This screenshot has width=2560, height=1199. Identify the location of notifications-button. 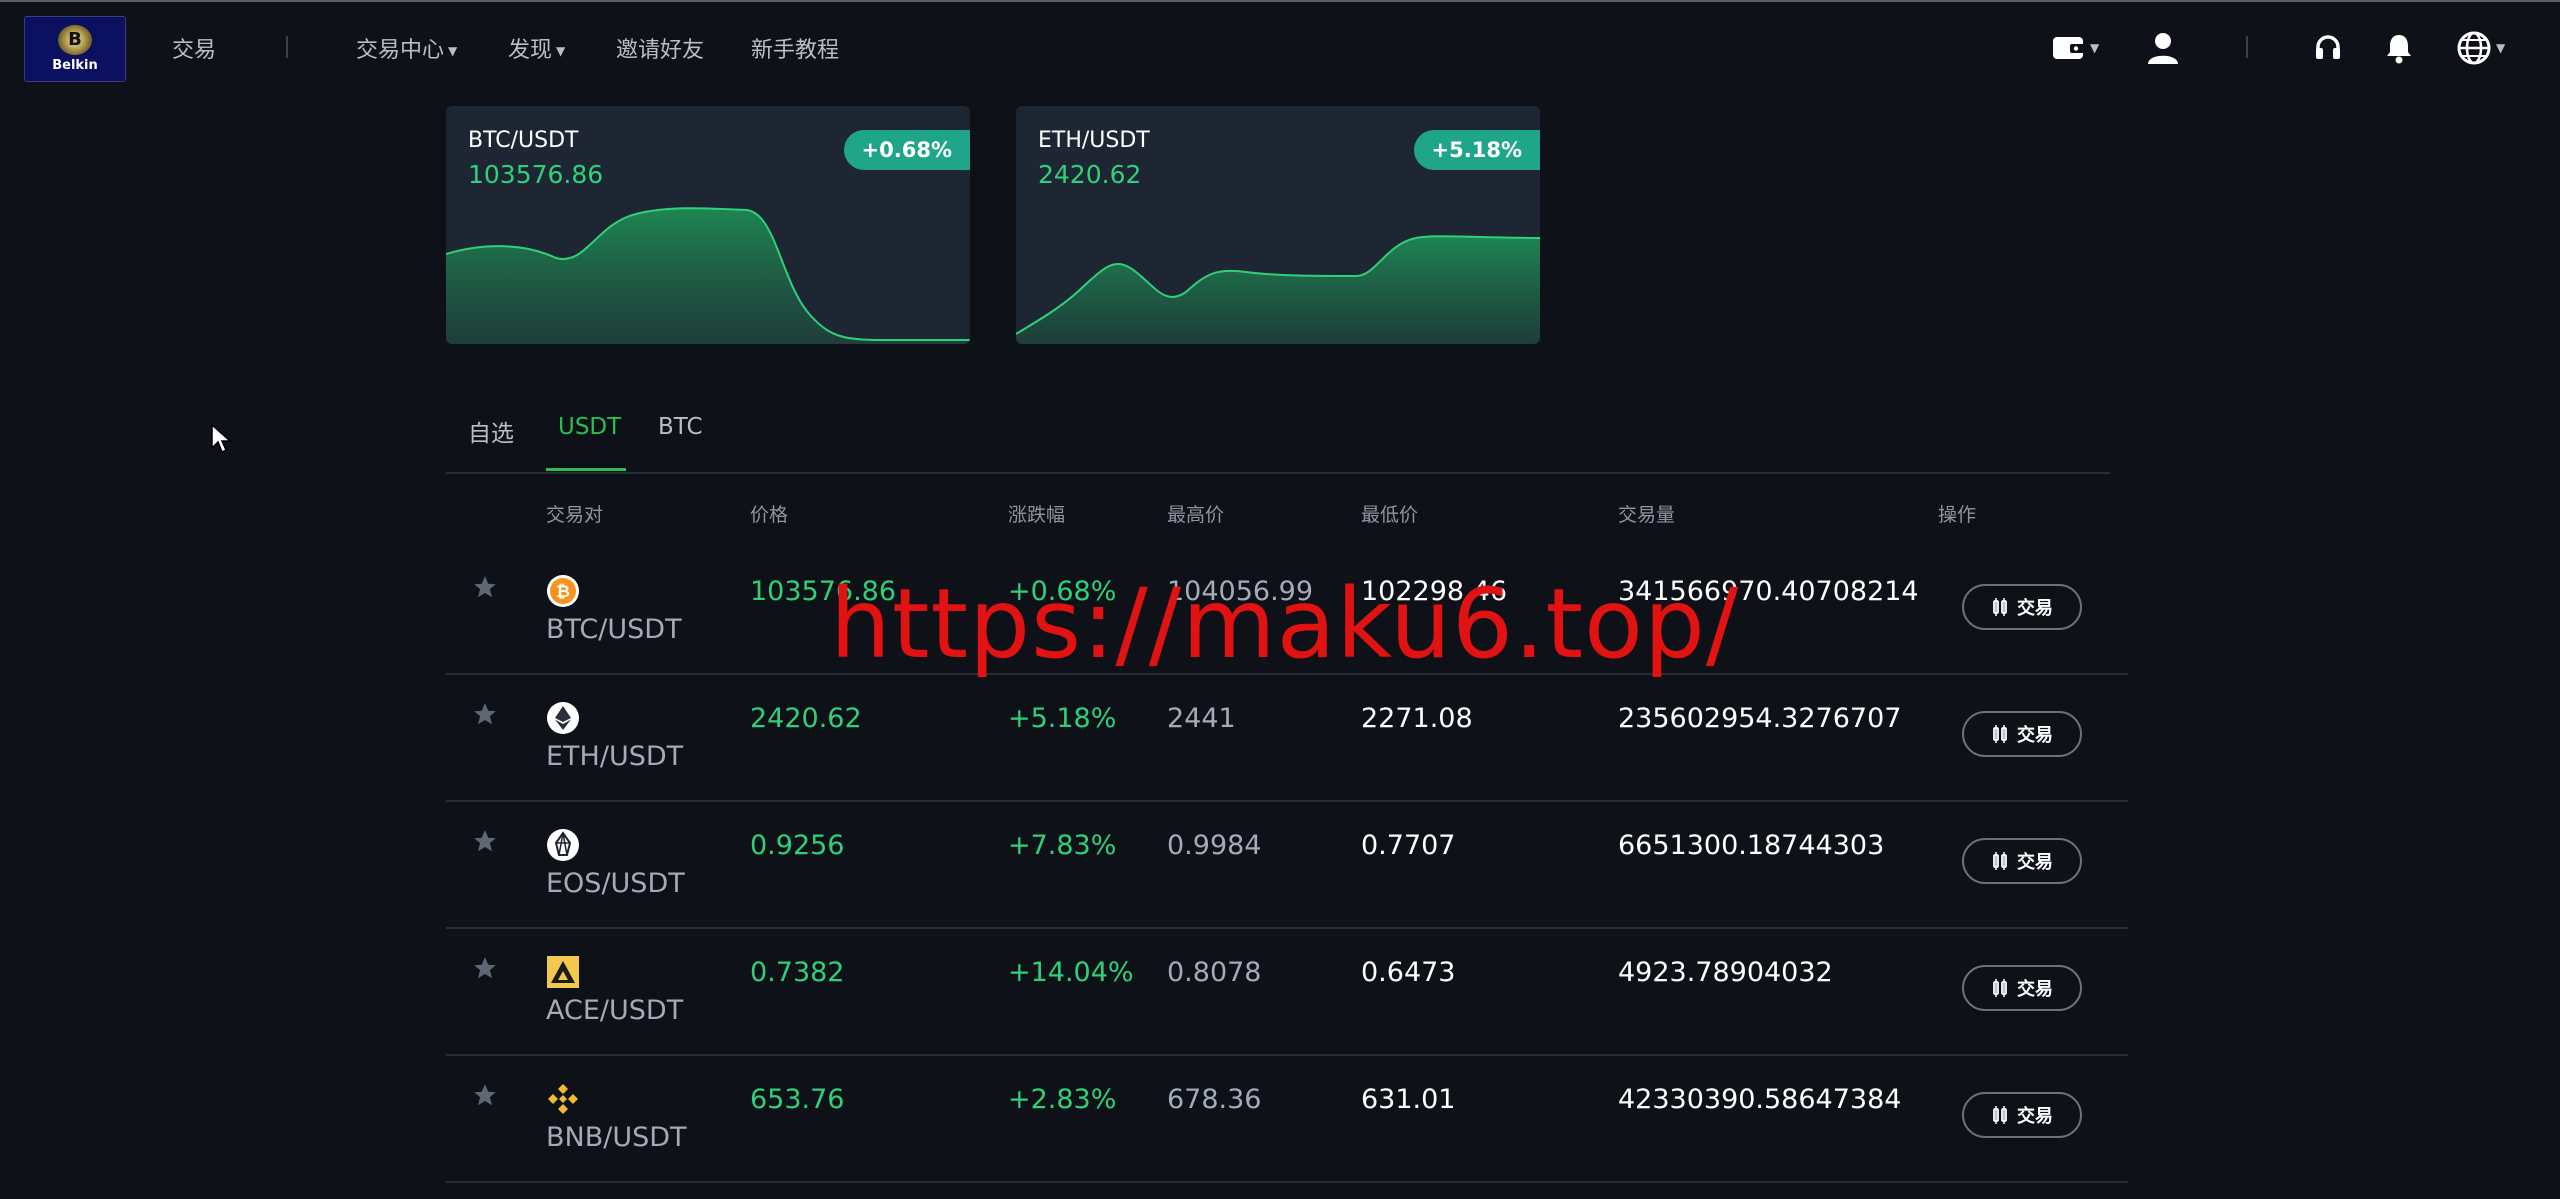
(2399, 48).